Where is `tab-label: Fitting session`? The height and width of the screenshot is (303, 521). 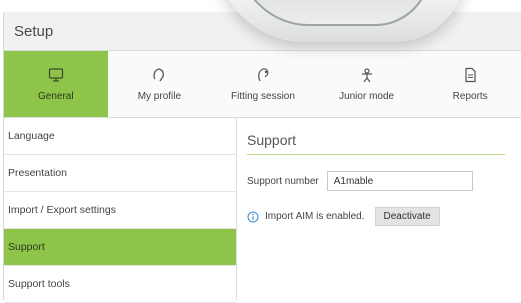 tab-label: Fitting session is located at coordinates (263, 96).